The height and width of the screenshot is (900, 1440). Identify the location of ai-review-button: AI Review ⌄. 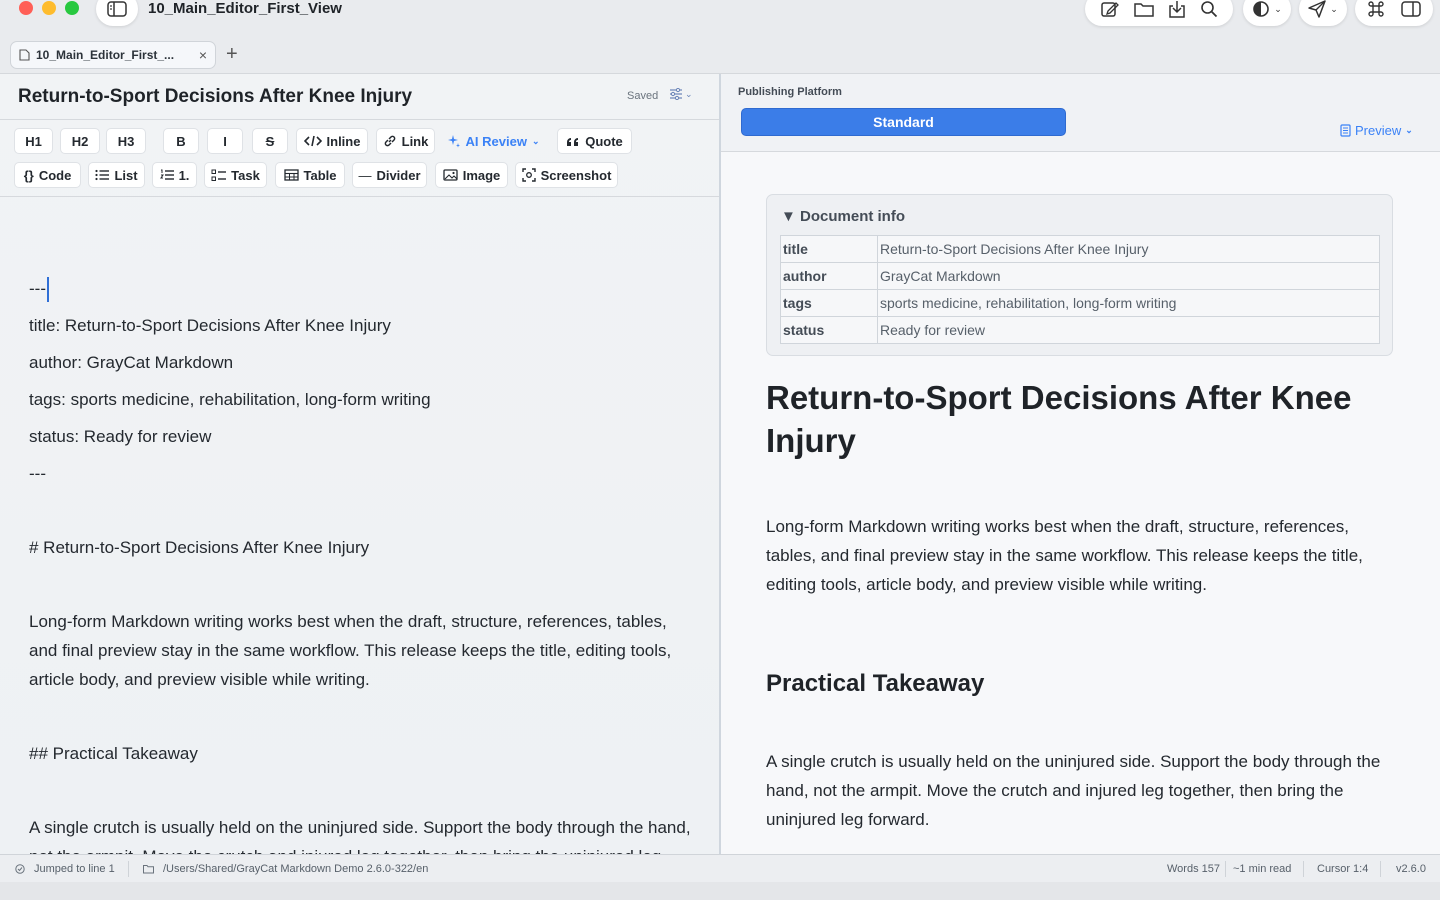
(493, 141).